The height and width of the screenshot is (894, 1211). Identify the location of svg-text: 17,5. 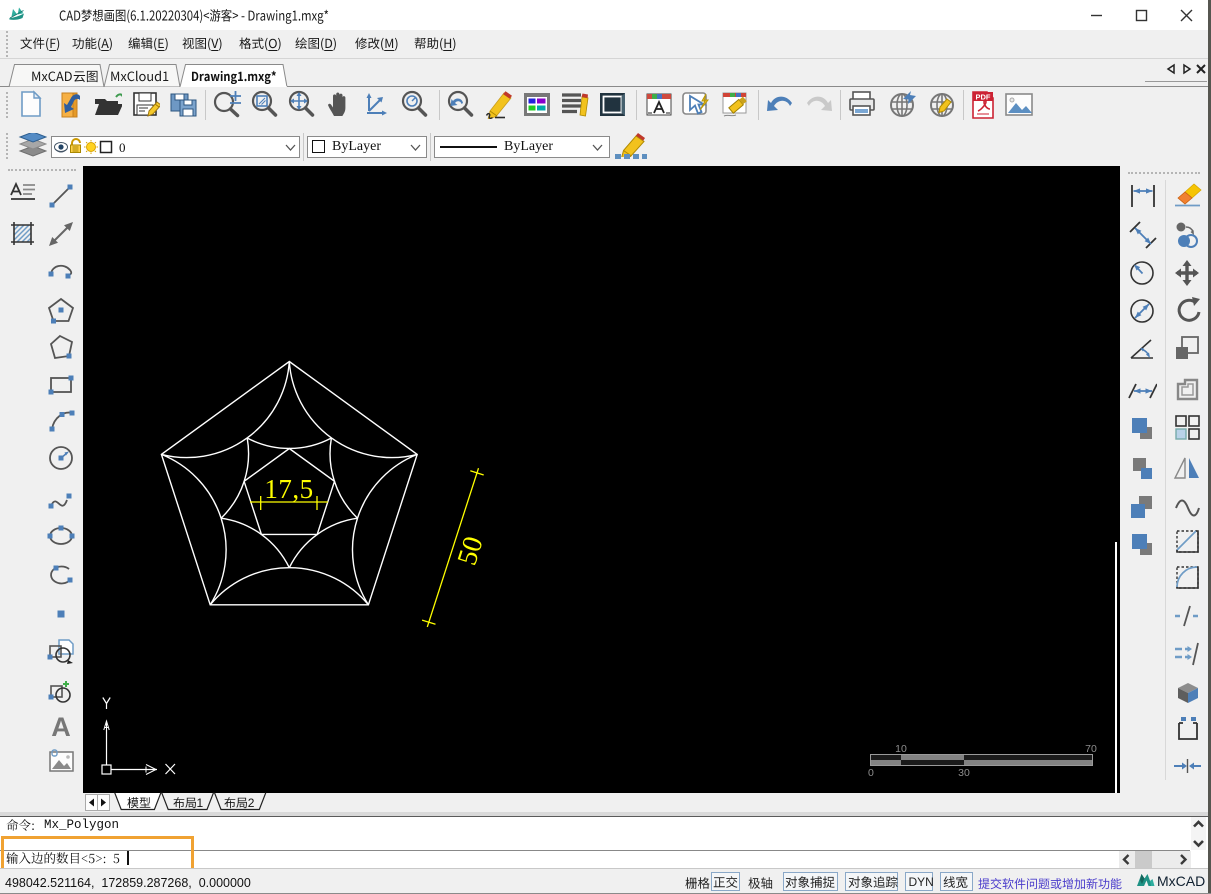
(288, 489).